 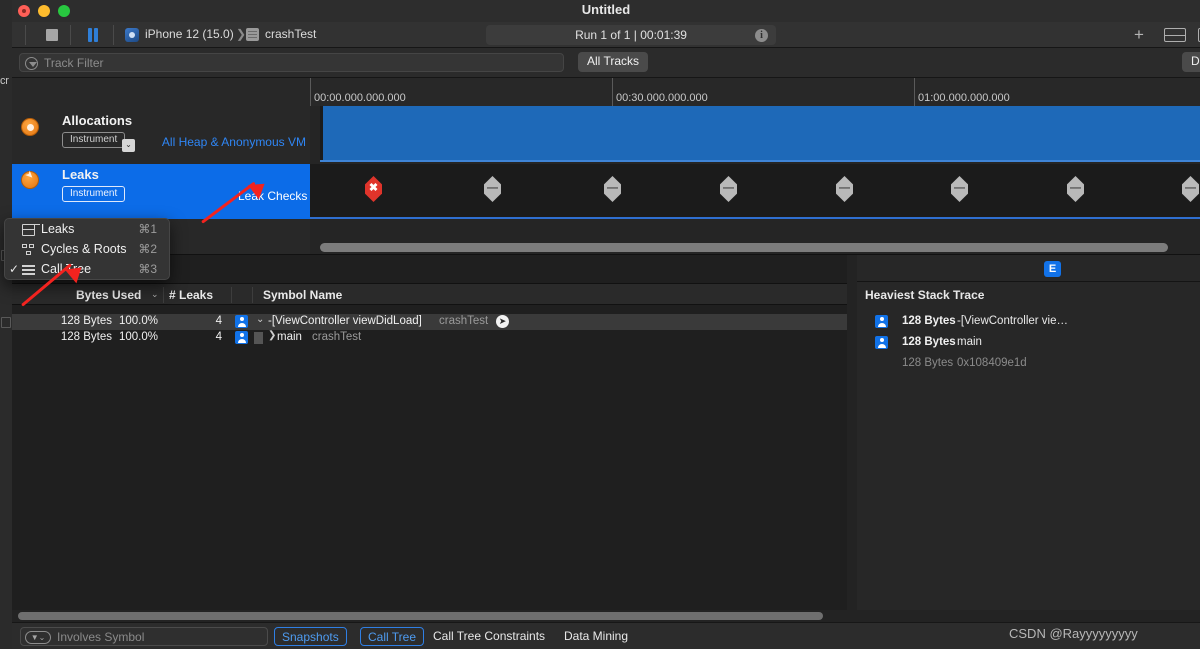 What do you see at coordinates (1191, 62) in the screenshot?
I see `duplicate-button: Duplica` at bounding box center [1191, 62].